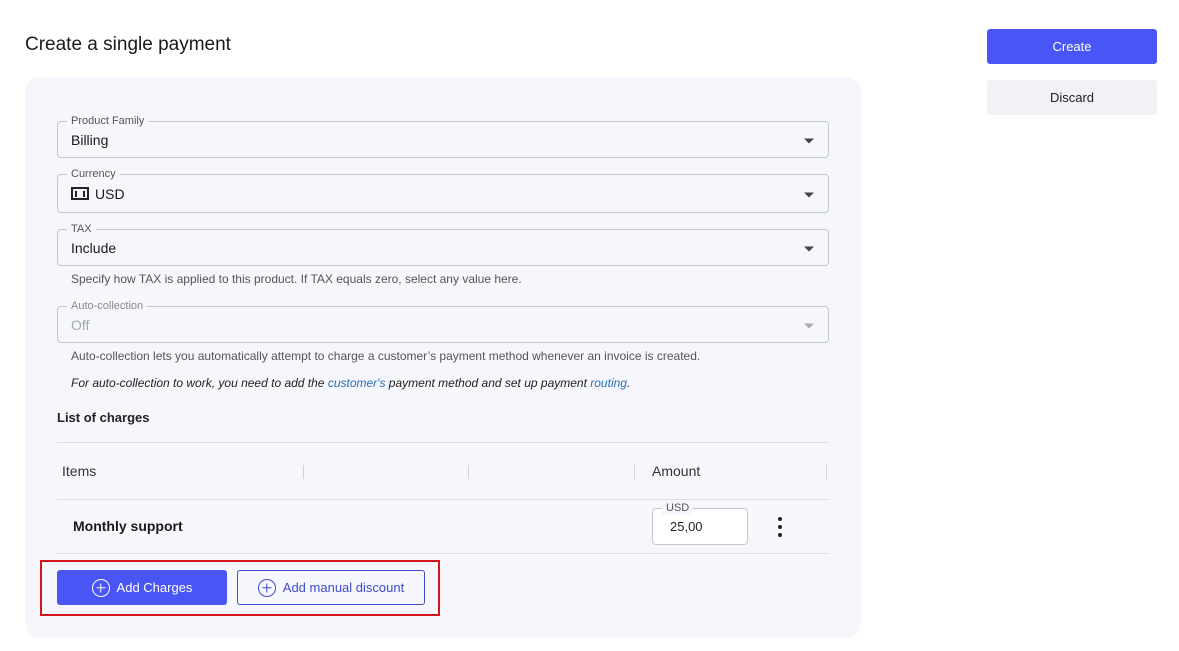 Image resolution: width=1179 pixels, height=651 pixels. I want to click on create-button: Create, so click(1072, 46).